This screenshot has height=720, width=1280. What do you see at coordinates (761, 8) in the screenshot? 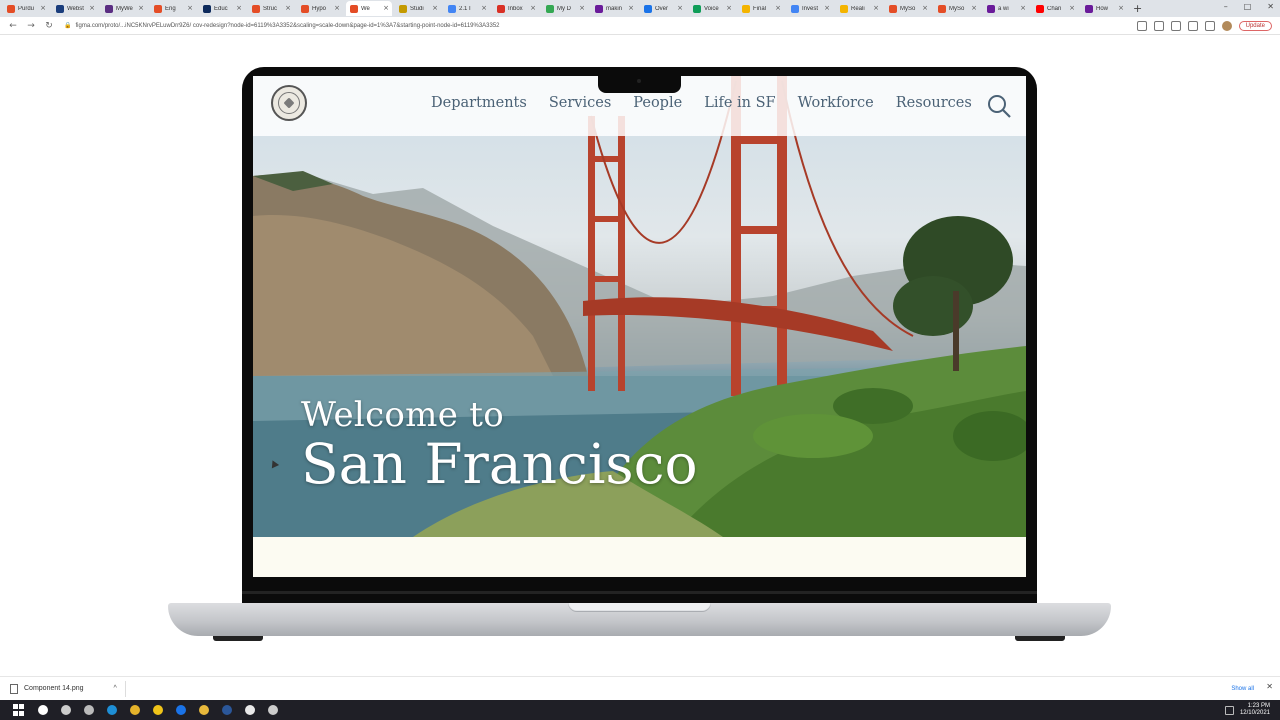
I see `browser-tab: Final ×` at bounding box center [761, 8].